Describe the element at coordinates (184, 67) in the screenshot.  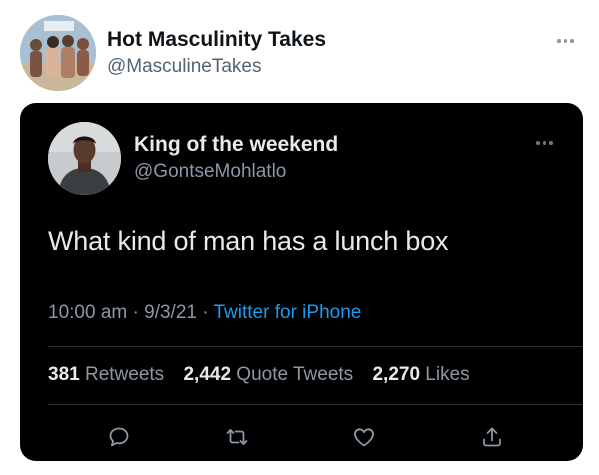
I see `outer-handle: @MasculineTakes` at that location.